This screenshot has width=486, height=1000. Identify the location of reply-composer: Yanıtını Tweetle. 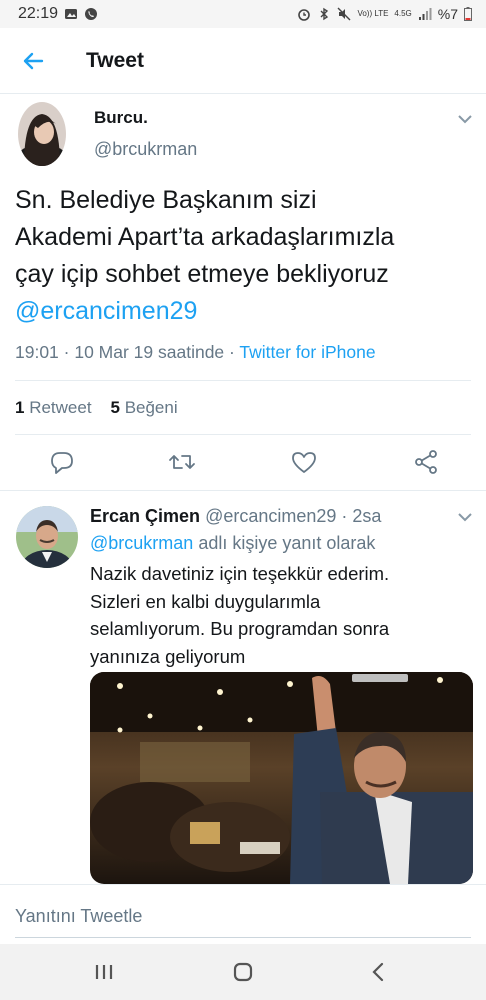
(243, 914).